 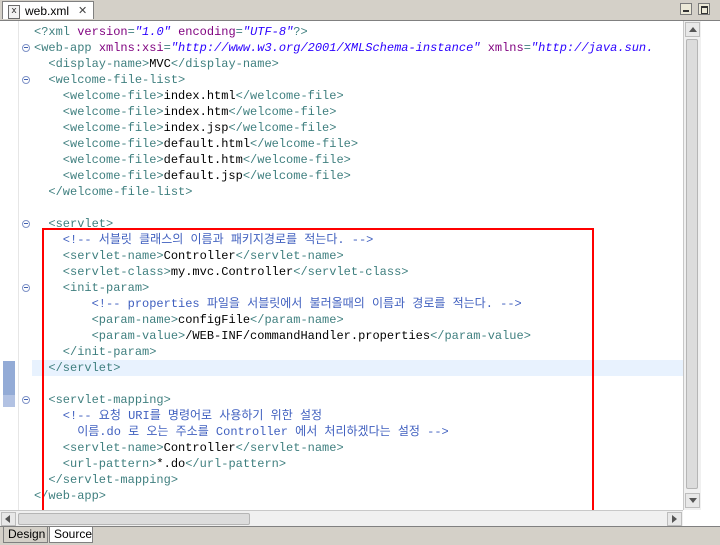 I want to click on code-line: <welcome-file>index.jsp</welcome-file>, so click(x=358, y=128).